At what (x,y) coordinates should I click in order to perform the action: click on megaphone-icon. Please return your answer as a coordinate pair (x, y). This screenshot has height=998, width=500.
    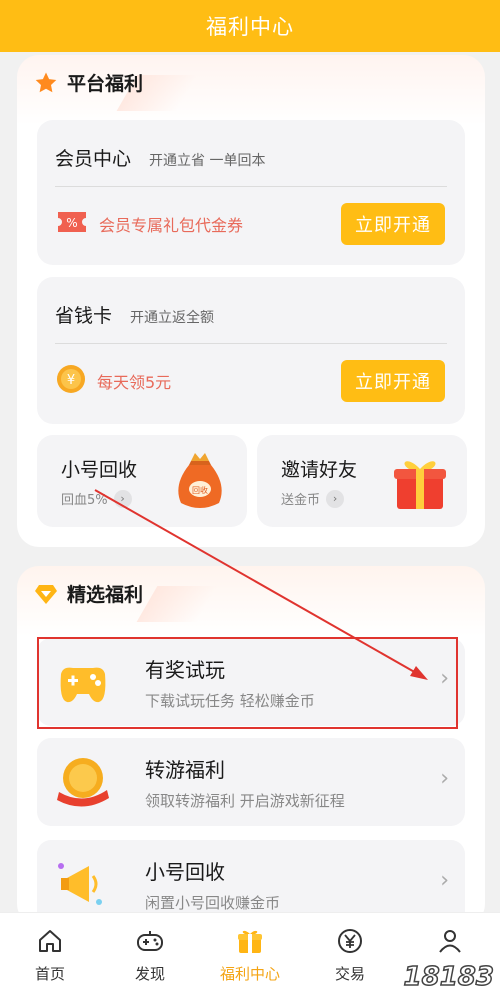
    Looking at the image, I should click on (83, 884).